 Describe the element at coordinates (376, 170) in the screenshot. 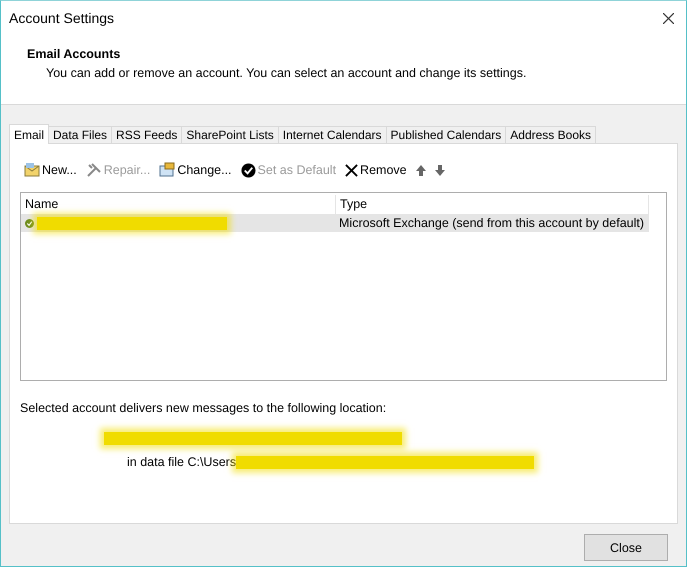

I see `toolbar-button: Remove` at that location.